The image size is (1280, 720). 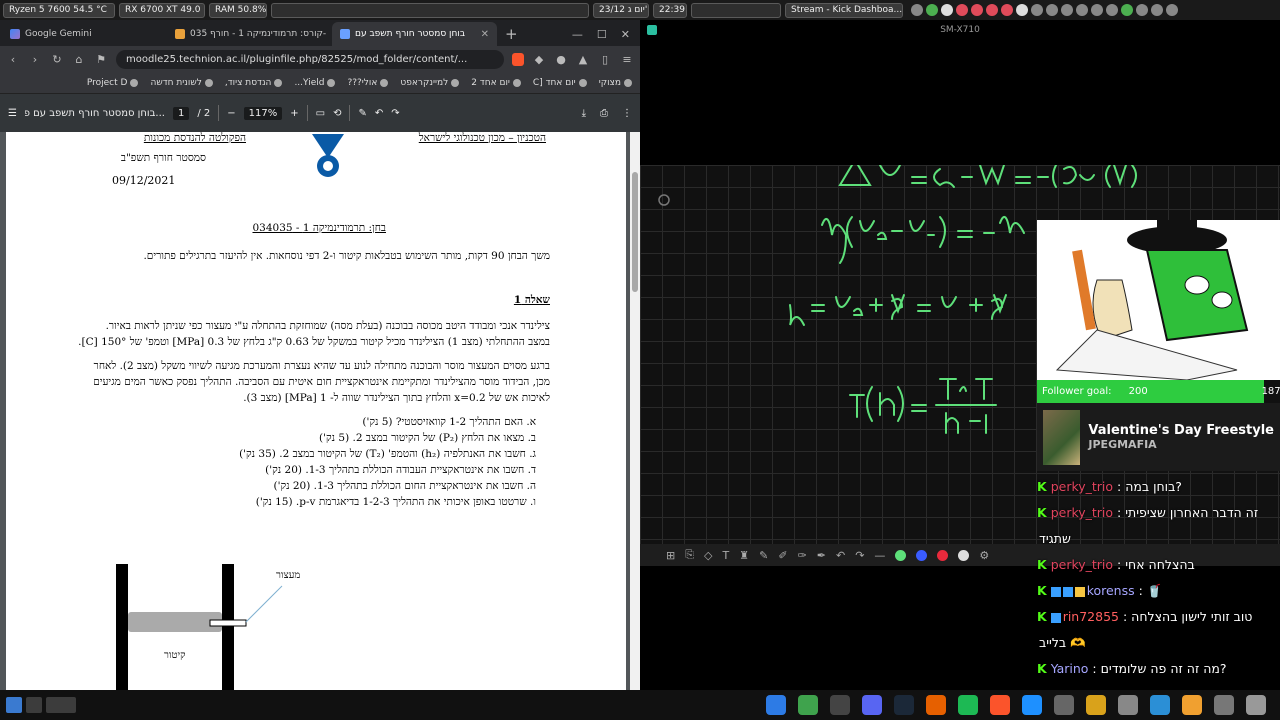 What do you see at coordinates (294, 113) in the screenshot?
I see `zoom-in-button: +` at bounding box center [294, 113].